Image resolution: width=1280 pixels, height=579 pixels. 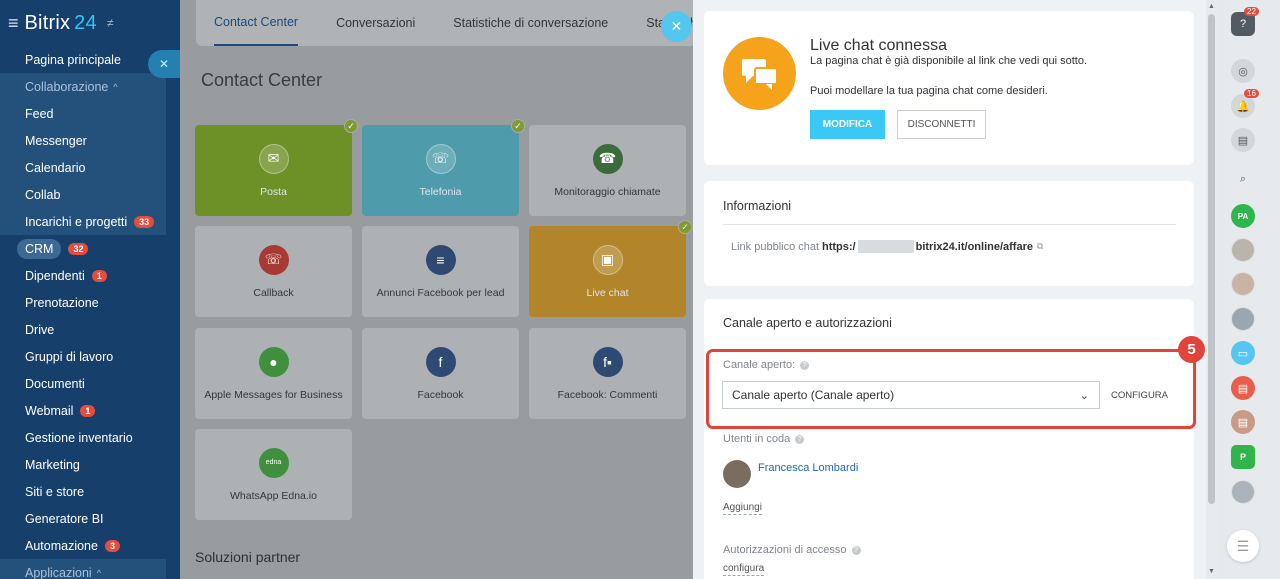 What do you see at coordinates (1251, 93) in the screenshot?
I see `counter-badge: 16` at bounding box center [1251, 93].